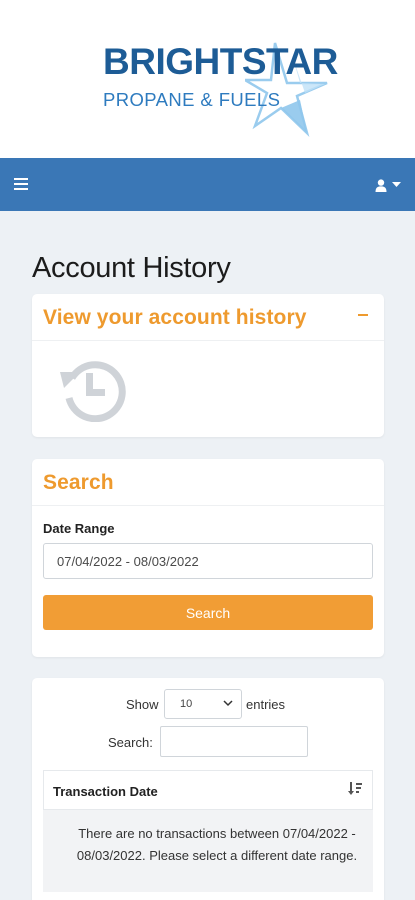 The width and height of the screenshot is (415, 900). Describe the element at coordinates (363, 315) in the screenshot. I see `minus-icon` at that location.